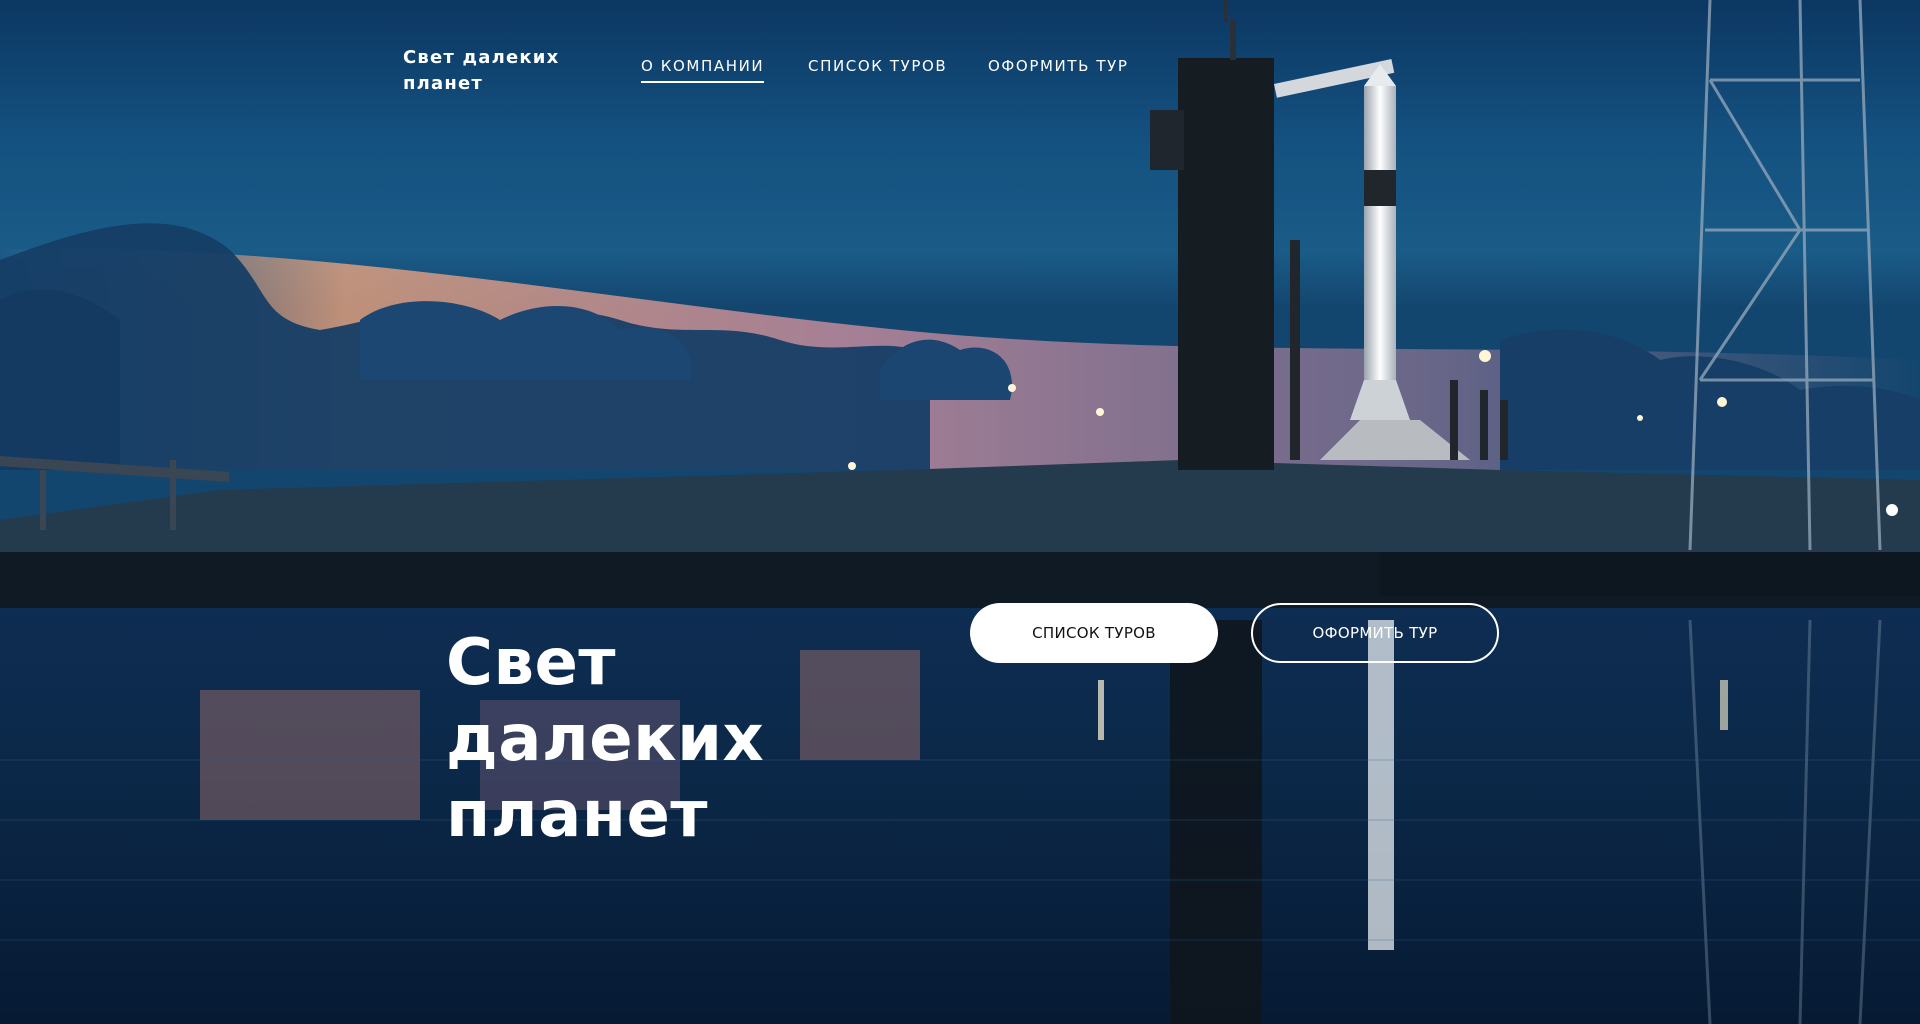 The width and height of the screenshot is (1920, 1024). Describe the element at coordinates (605, 738) in the screenshot. I see `hero-title: Свет далеких планет` at that location.